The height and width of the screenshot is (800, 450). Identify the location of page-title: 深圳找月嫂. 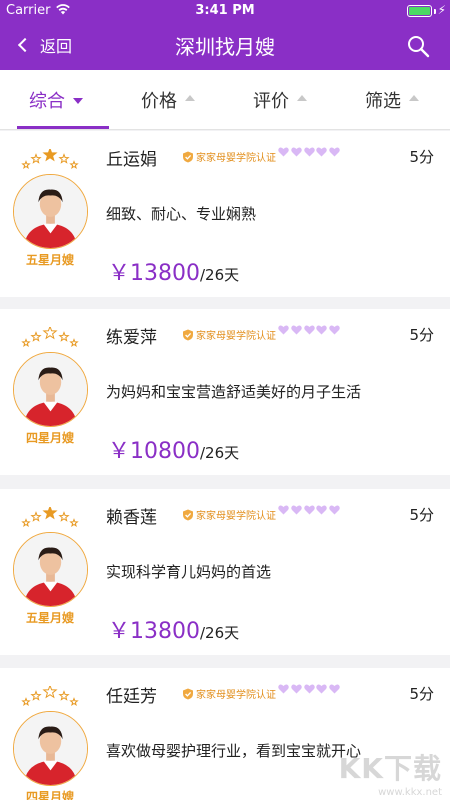
(225, 47).